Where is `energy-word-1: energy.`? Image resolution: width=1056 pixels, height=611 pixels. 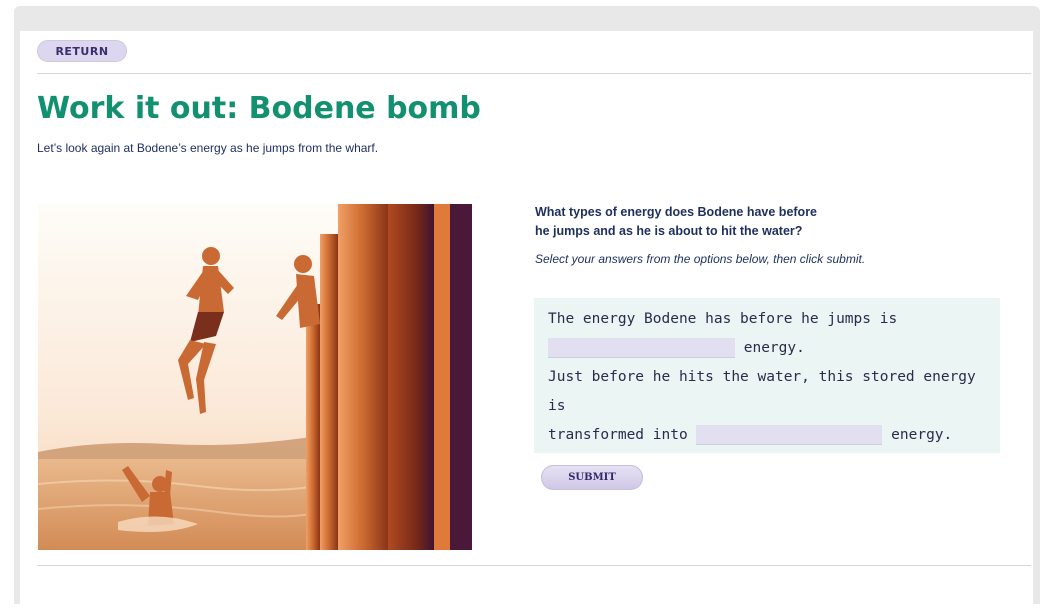
energy-word-1: energy. is located at coordinates (774, 348).